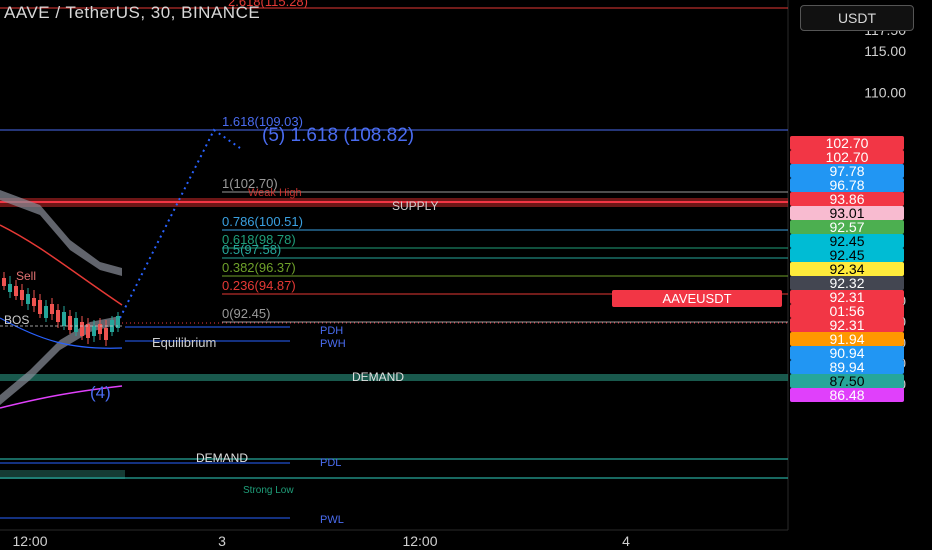  Describe the element at coordinates (259, 285) in the screenshot. I see `fib-label-6: 0.236(94.87)` at that location.